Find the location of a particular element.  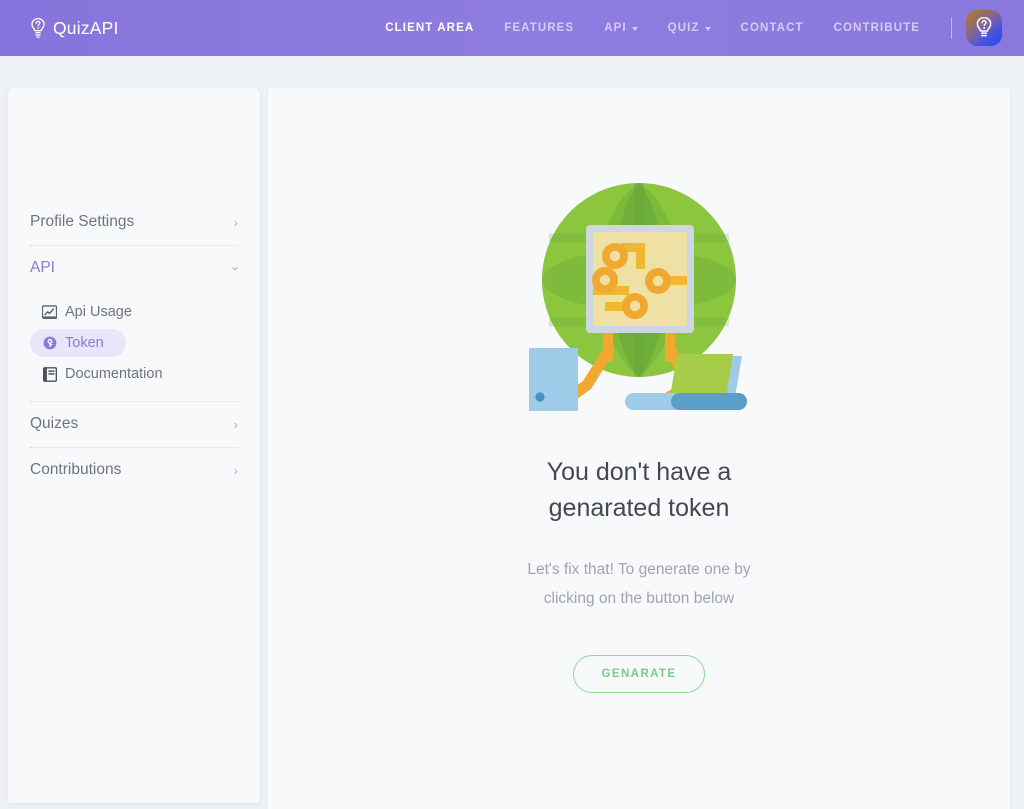

nav-link-features: FEATURES is located at coordinates (539, 28).